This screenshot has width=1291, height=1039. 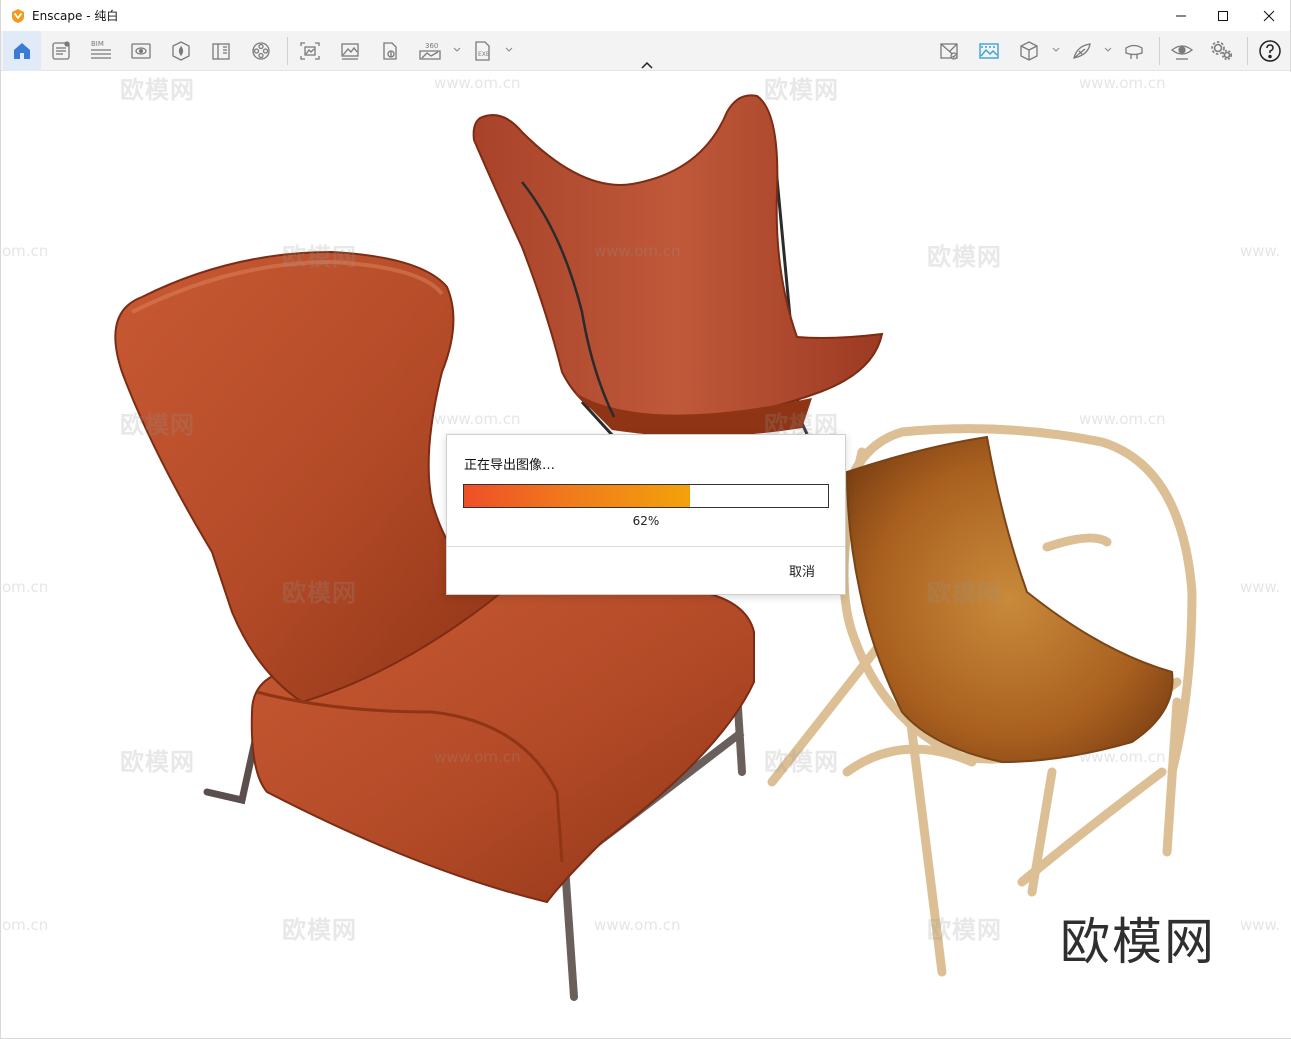 I want to click on material-editor-button, so click(x=221, y=51).